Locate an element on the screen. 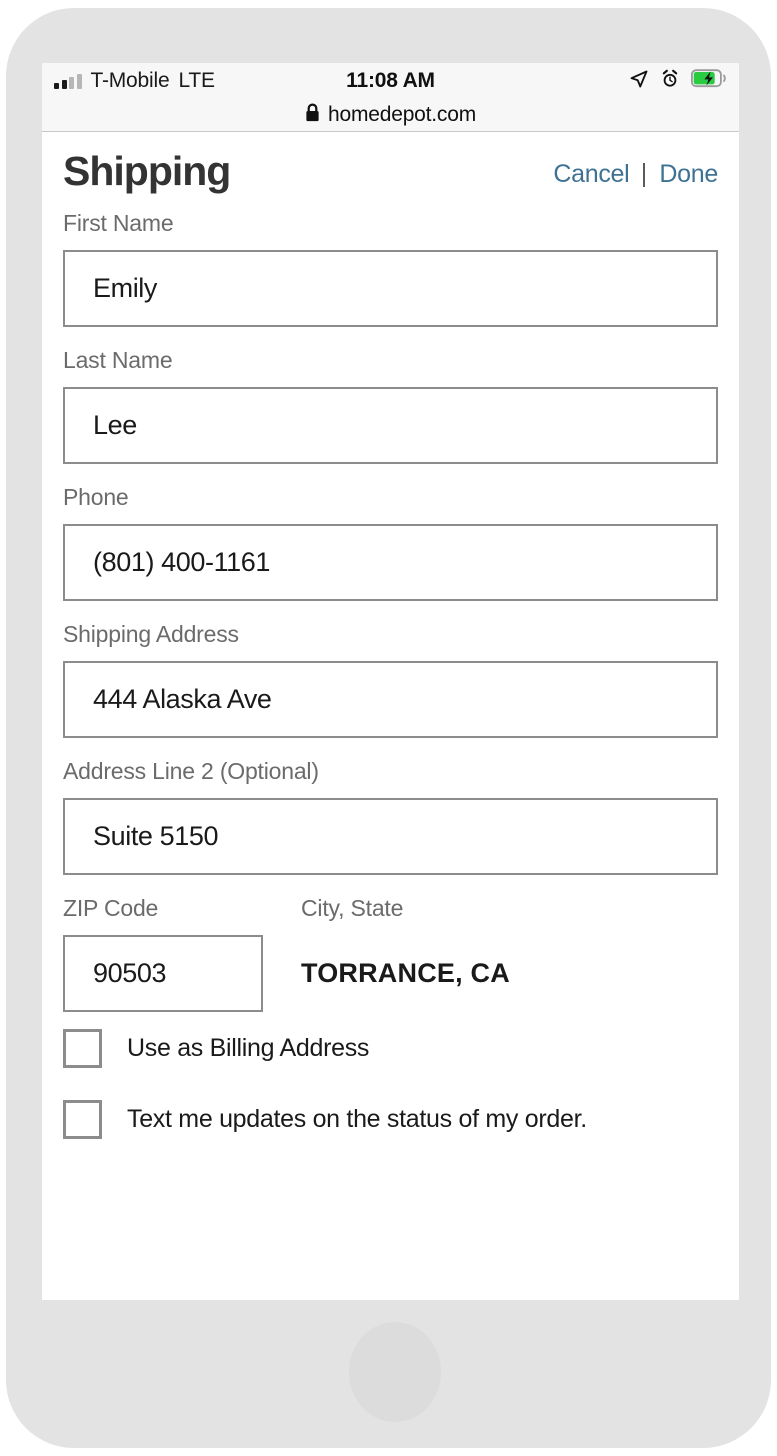 The image size is (777, 1456). status-bar-right is located at coordinates (678, 81).